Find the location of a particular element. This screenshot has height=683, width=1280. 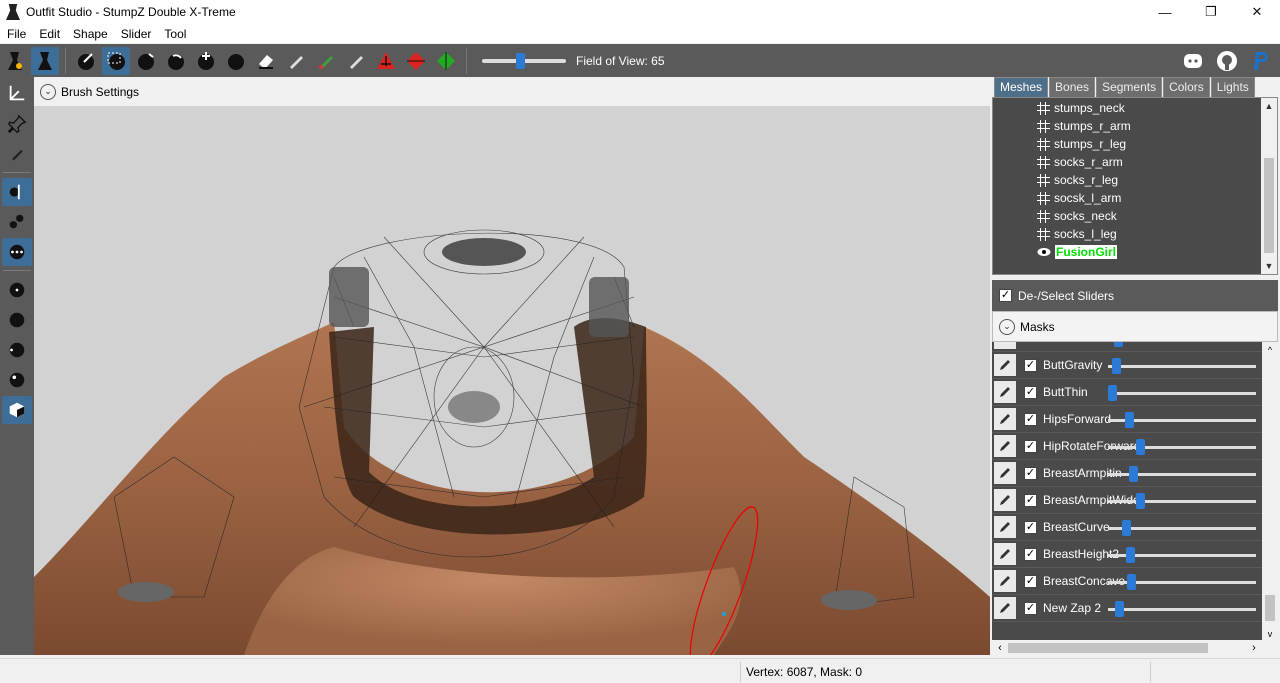

alpha-brush-icon is located at coordinates (356, 61).